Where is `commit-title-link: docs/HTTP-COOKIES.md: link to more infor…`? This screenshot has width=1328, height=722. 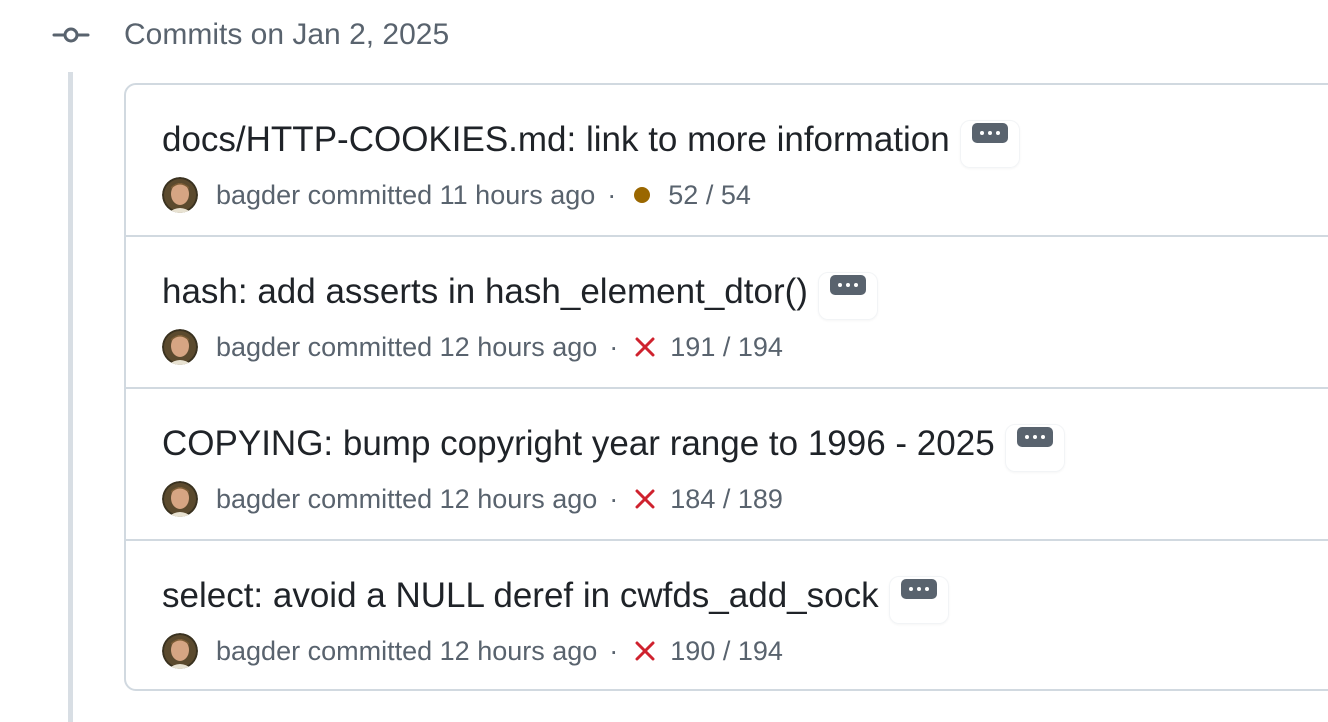
commit-title-link: docs/HTTP-COOKIES.md: link to more infor… is located at coordinates (556, 140).